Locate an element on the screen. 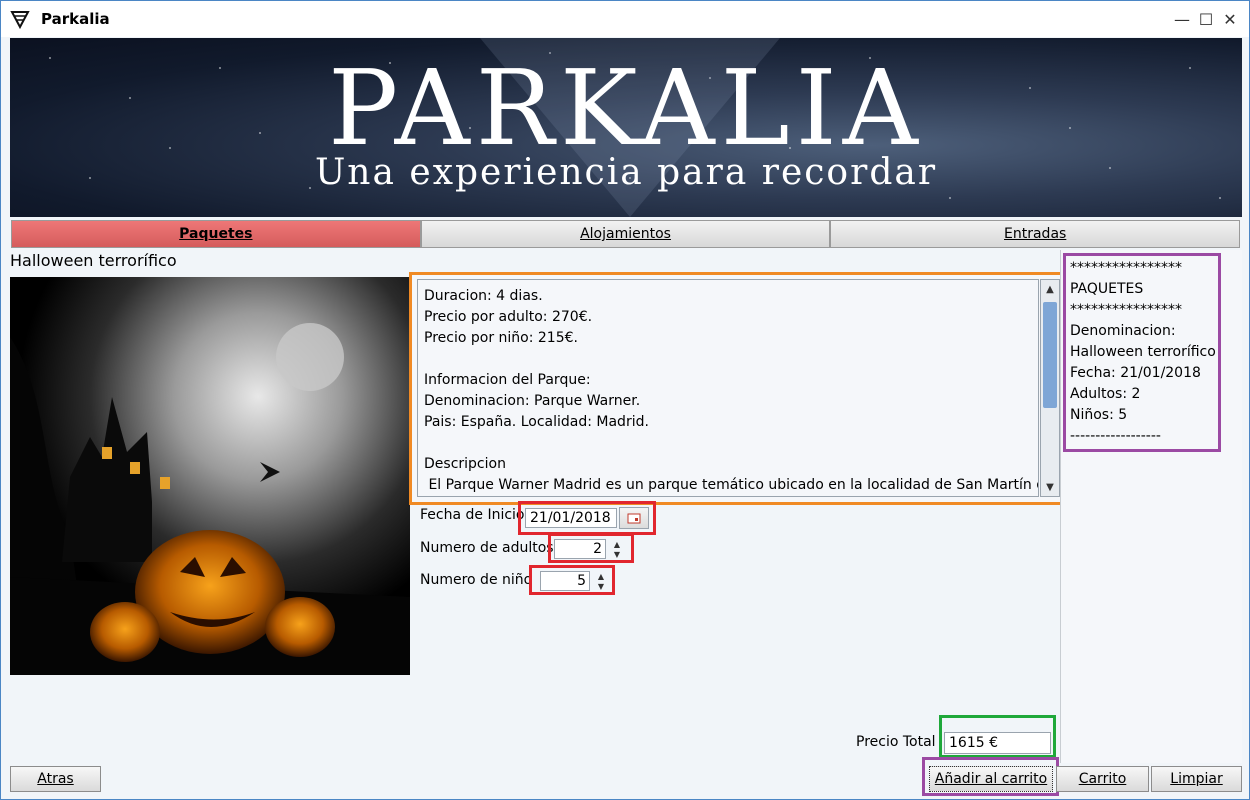 This screenshot has width=1250, height=800. start-date-group: 21/01/2018 is located at coordinates (587, 518).